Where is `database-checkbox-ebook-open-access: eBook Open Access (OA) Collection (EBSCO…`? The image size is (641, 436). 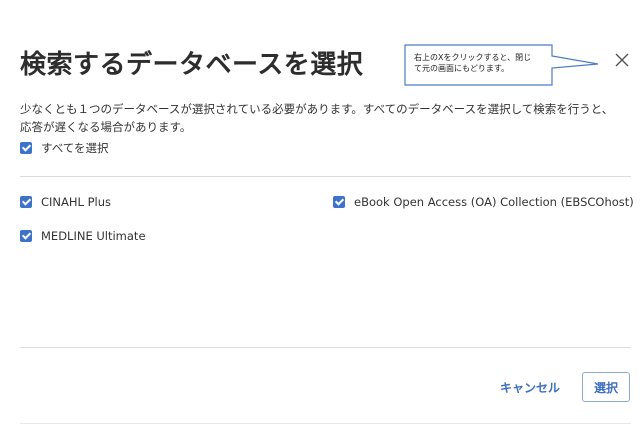
database-checkbox-ebook-open-access: eBook Open Access (OA) Collection (EBSCO… is located at coordinates (483, 202).